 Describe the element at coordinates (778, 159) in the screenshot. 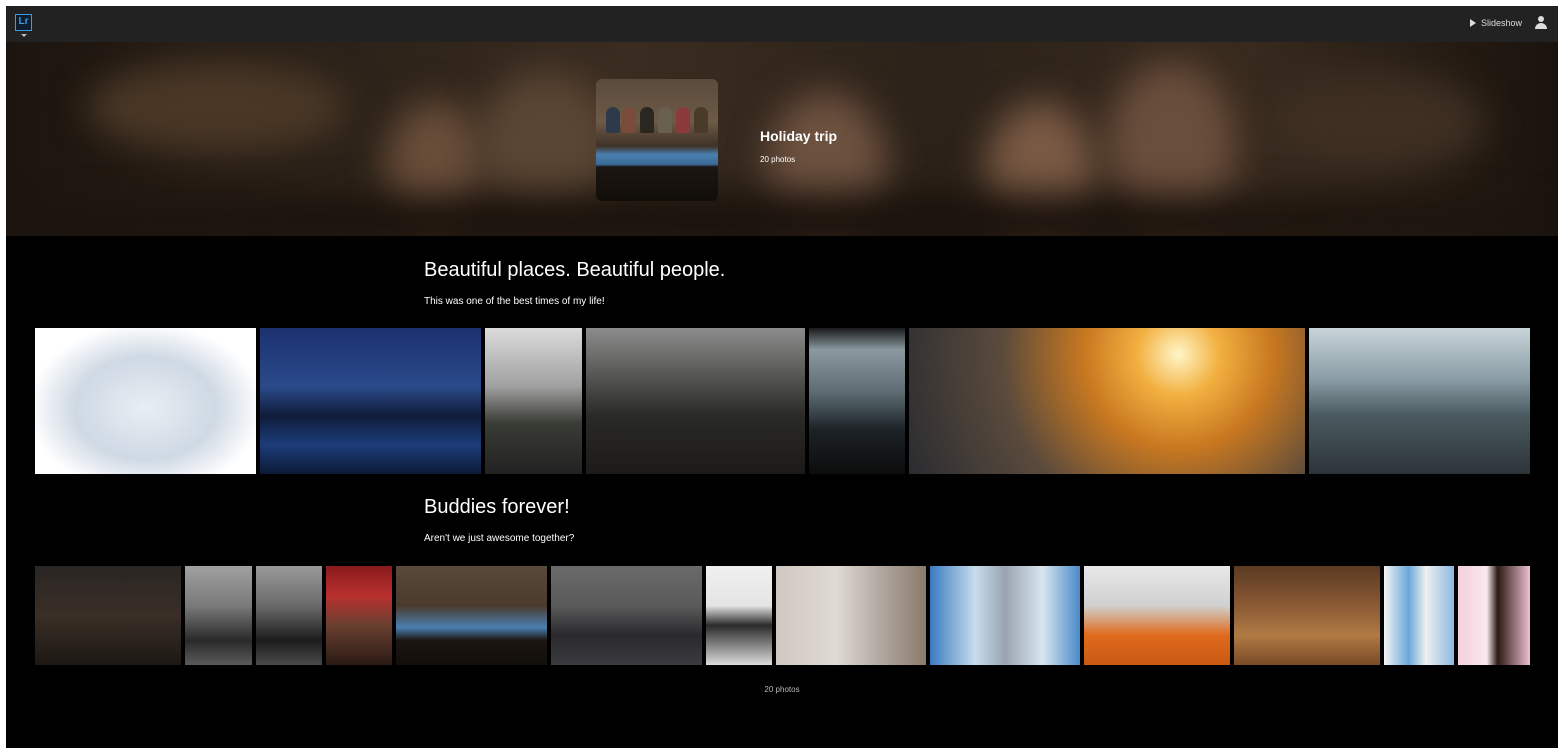

I see `album-photo-count: 20 photos` at that location.